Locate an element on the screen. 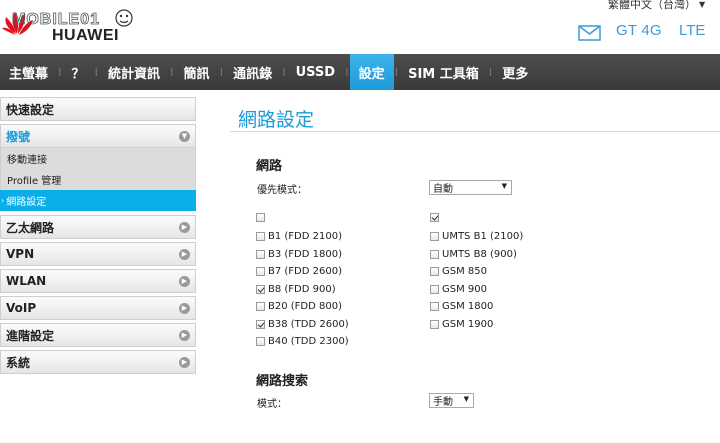  band-option: B7 (FDD 2600) is located at coordinates (299, 271).